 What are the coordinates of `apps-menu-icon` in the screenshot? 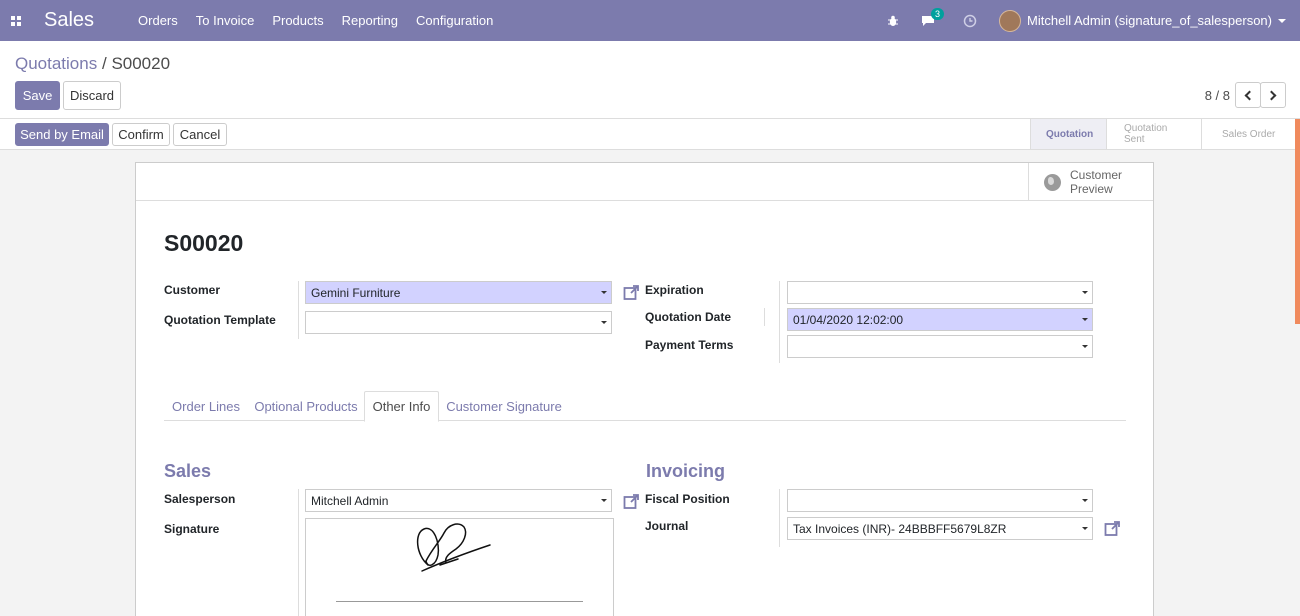 It's located at (16, 20).